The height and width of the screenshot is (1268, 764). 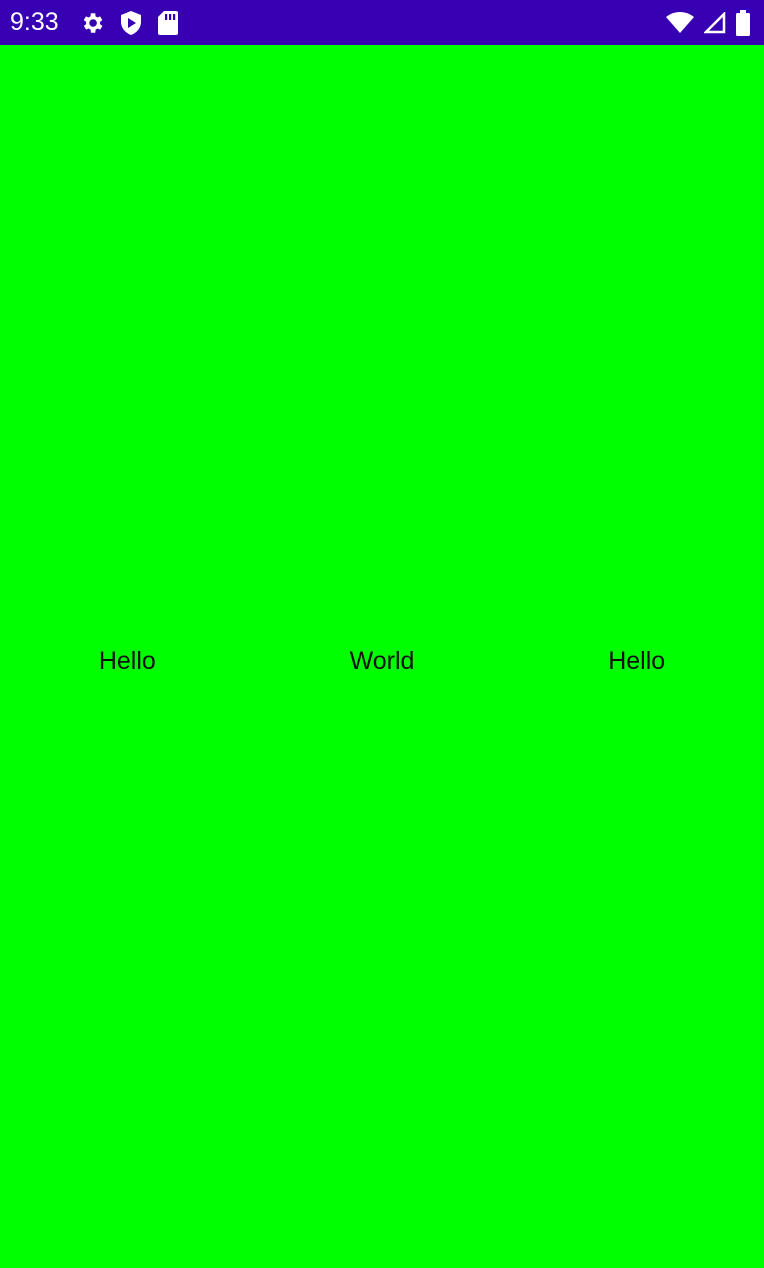 What do you see at coordinates (127, 661) in the screenshot?
I see `hello-label-left: Hello` at bounding box center [127, 661].